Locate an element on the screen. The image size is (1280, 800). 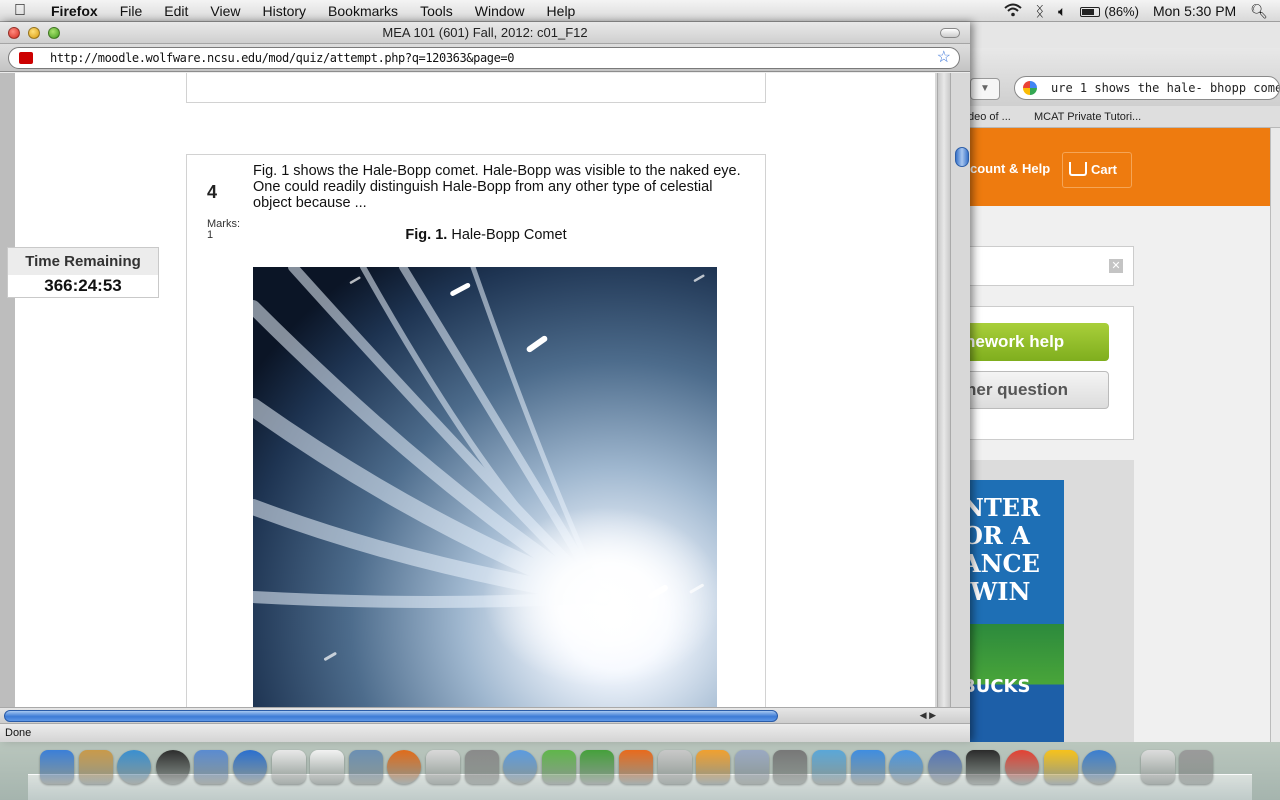
background-scrollbar is located at coordinates (1275, 435).